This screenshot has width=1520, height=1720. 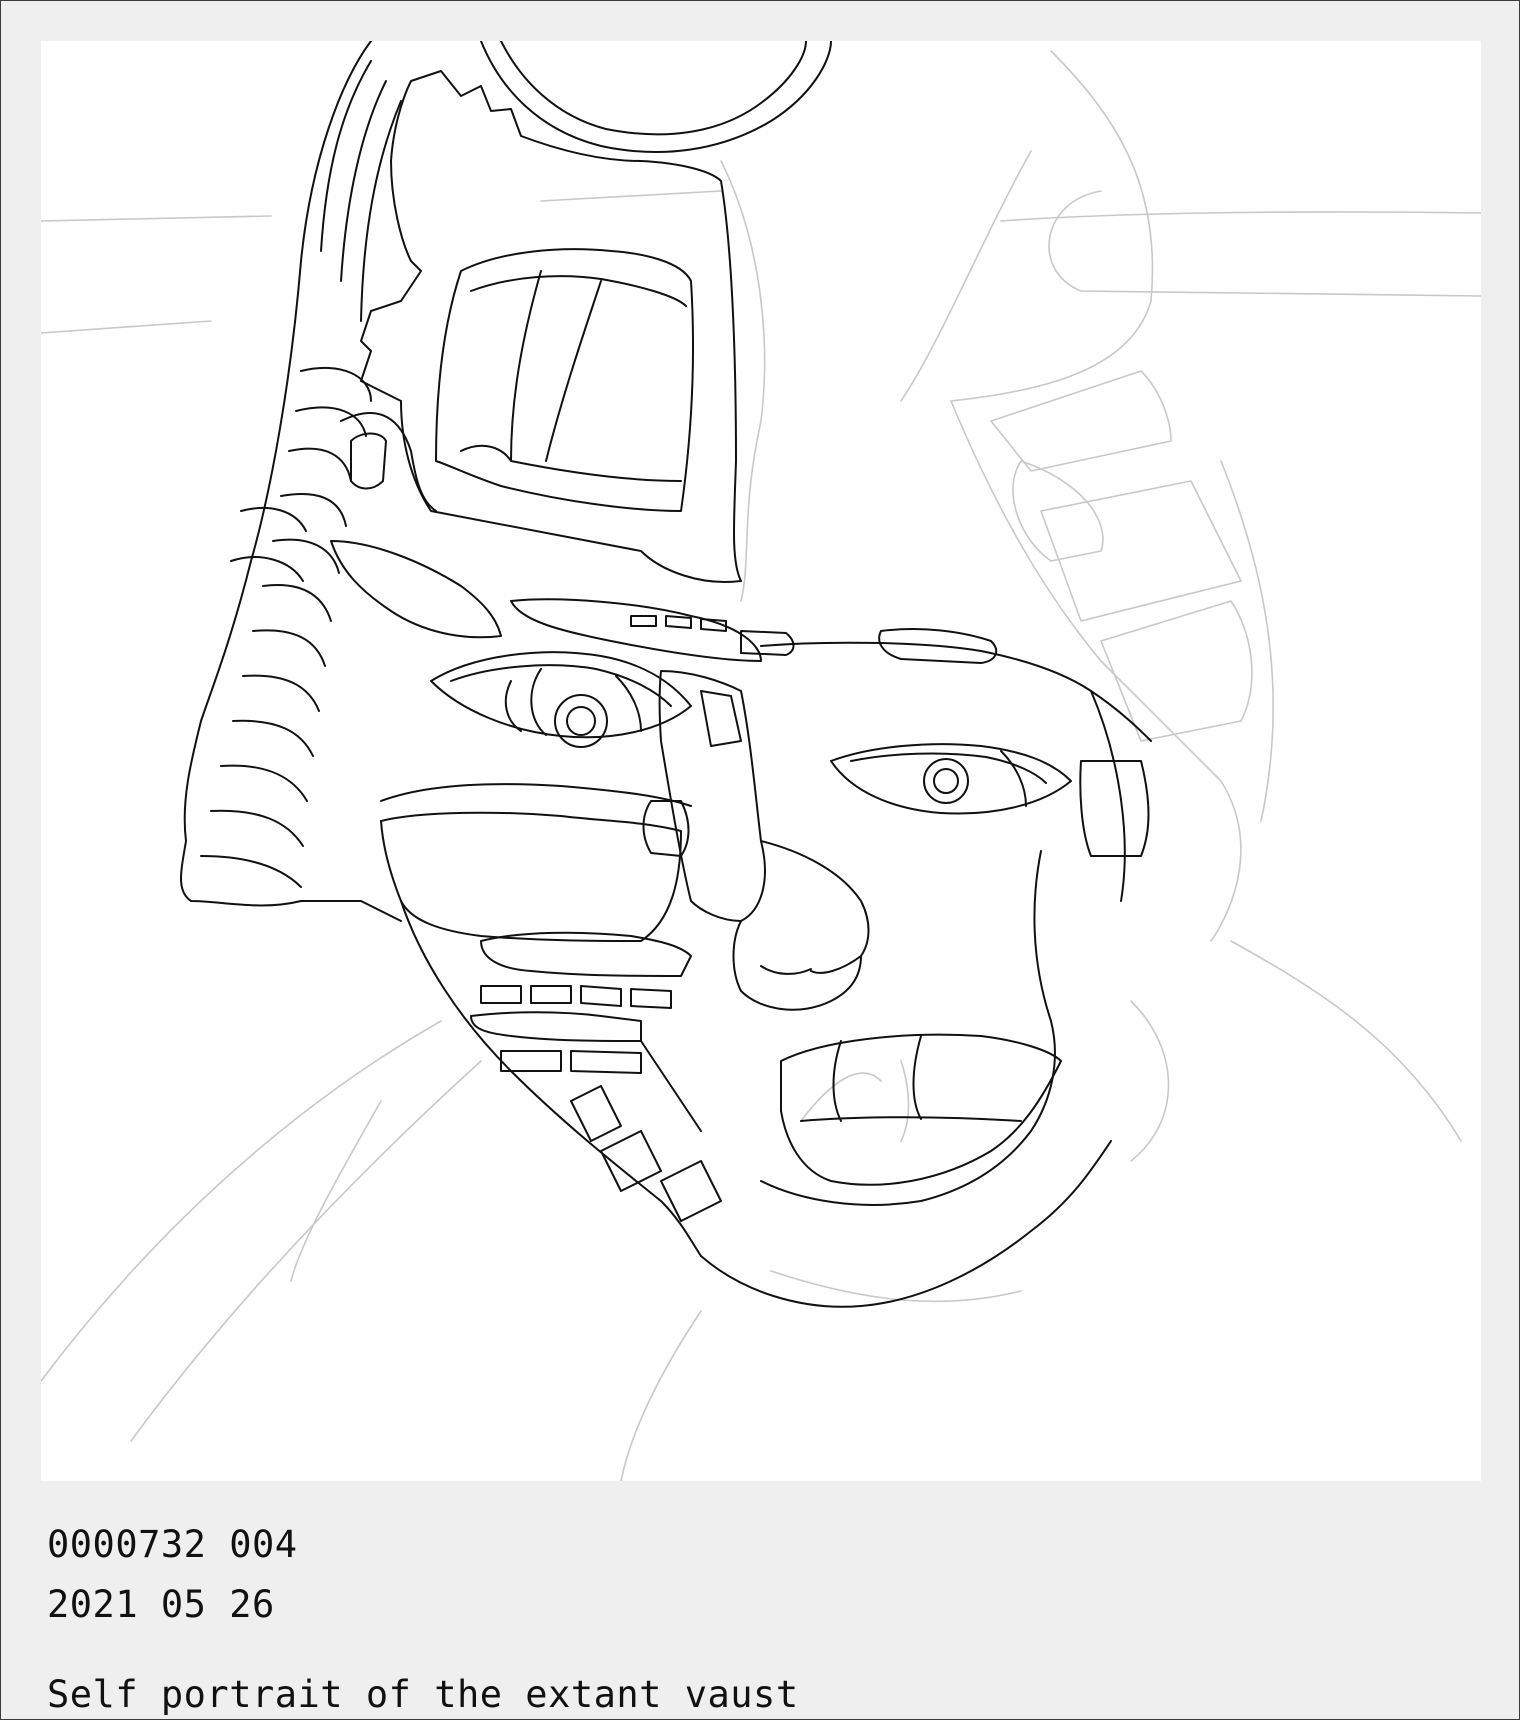 What do you see at coordinates (161, 1604) in the screenshot?
I see `artwork-date: 2021 05 26` at bounding box center [161, 1604].